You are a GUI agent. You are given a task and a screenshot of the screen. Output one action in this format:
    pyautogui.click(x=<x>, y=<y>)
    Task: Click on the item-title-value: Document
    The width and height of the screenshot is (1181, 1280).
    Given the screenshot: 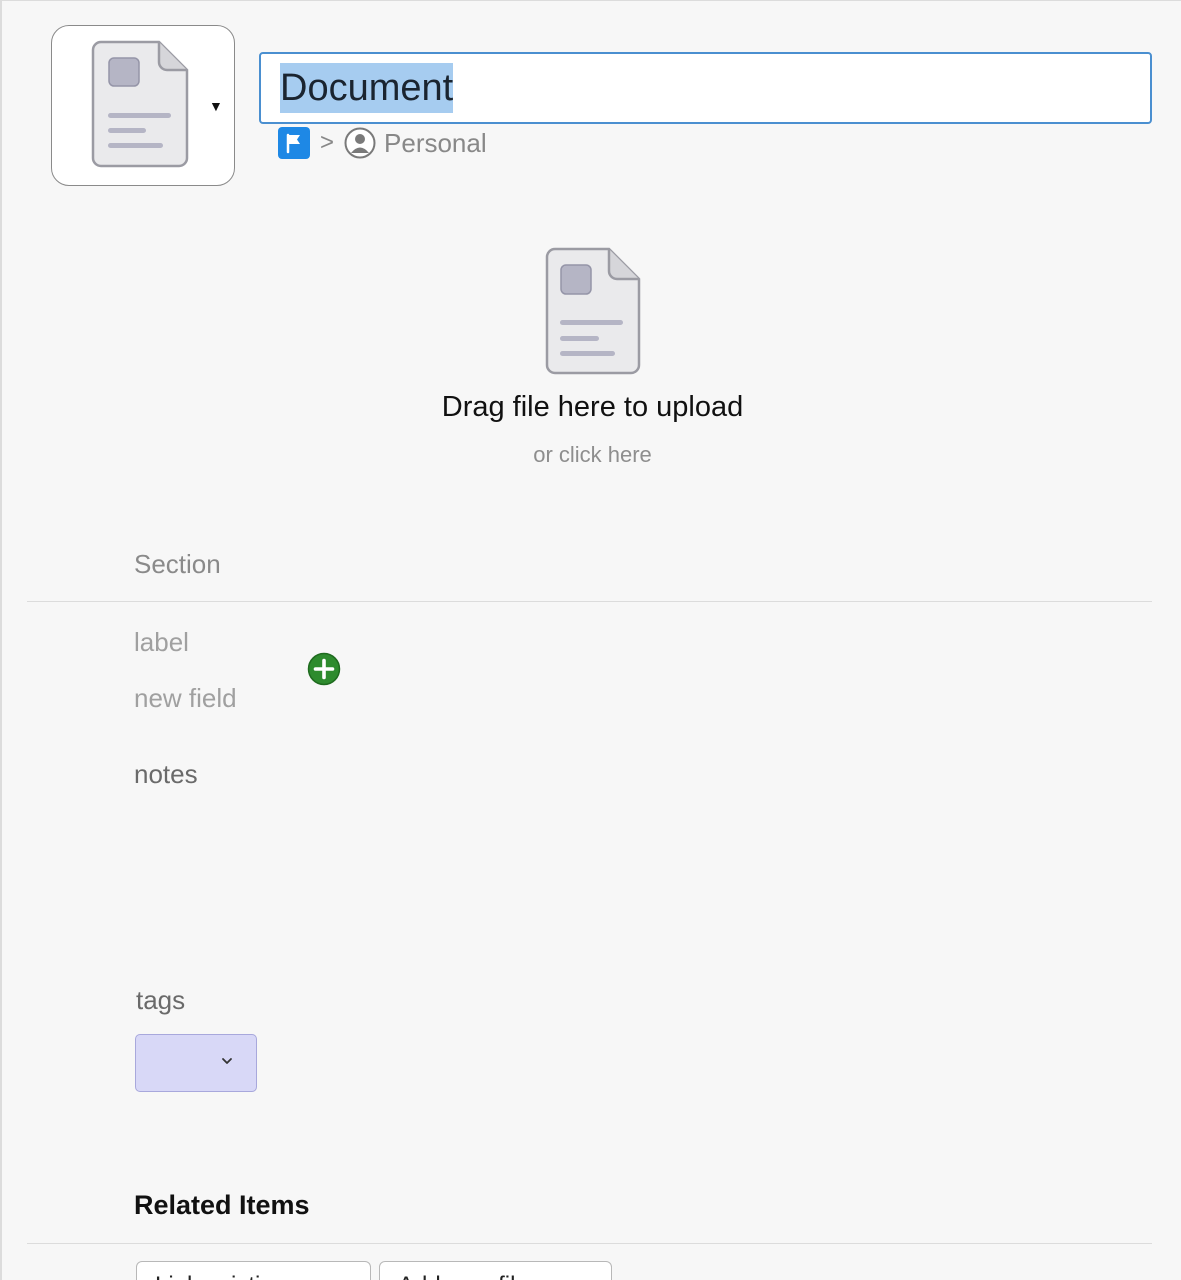 What is the action you would take?
    pyautogui.click(x=367, y=88)
    